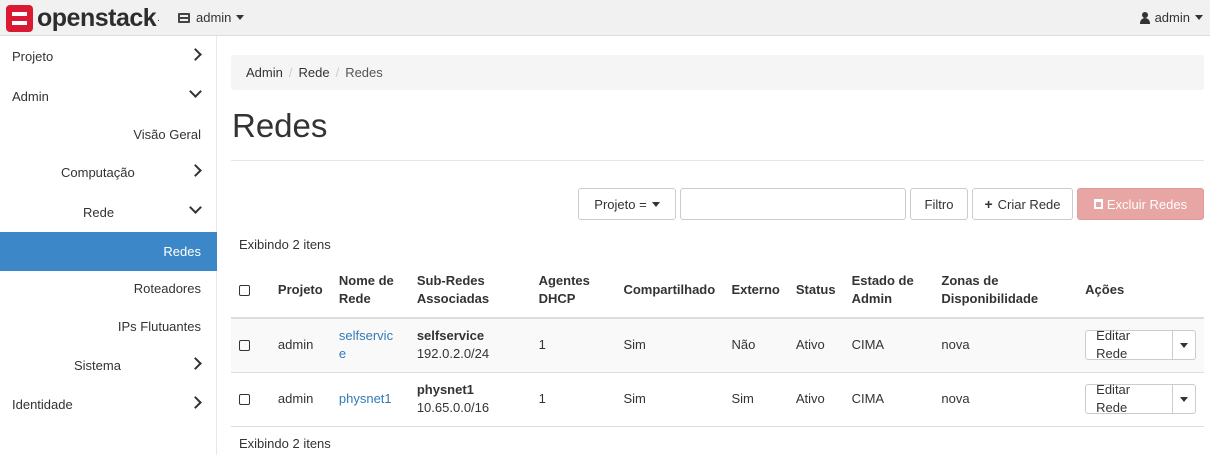 The image size is (1210, 455). I want to click on sidebar-item-label: IPs Flutuantes, so click(159, 326).